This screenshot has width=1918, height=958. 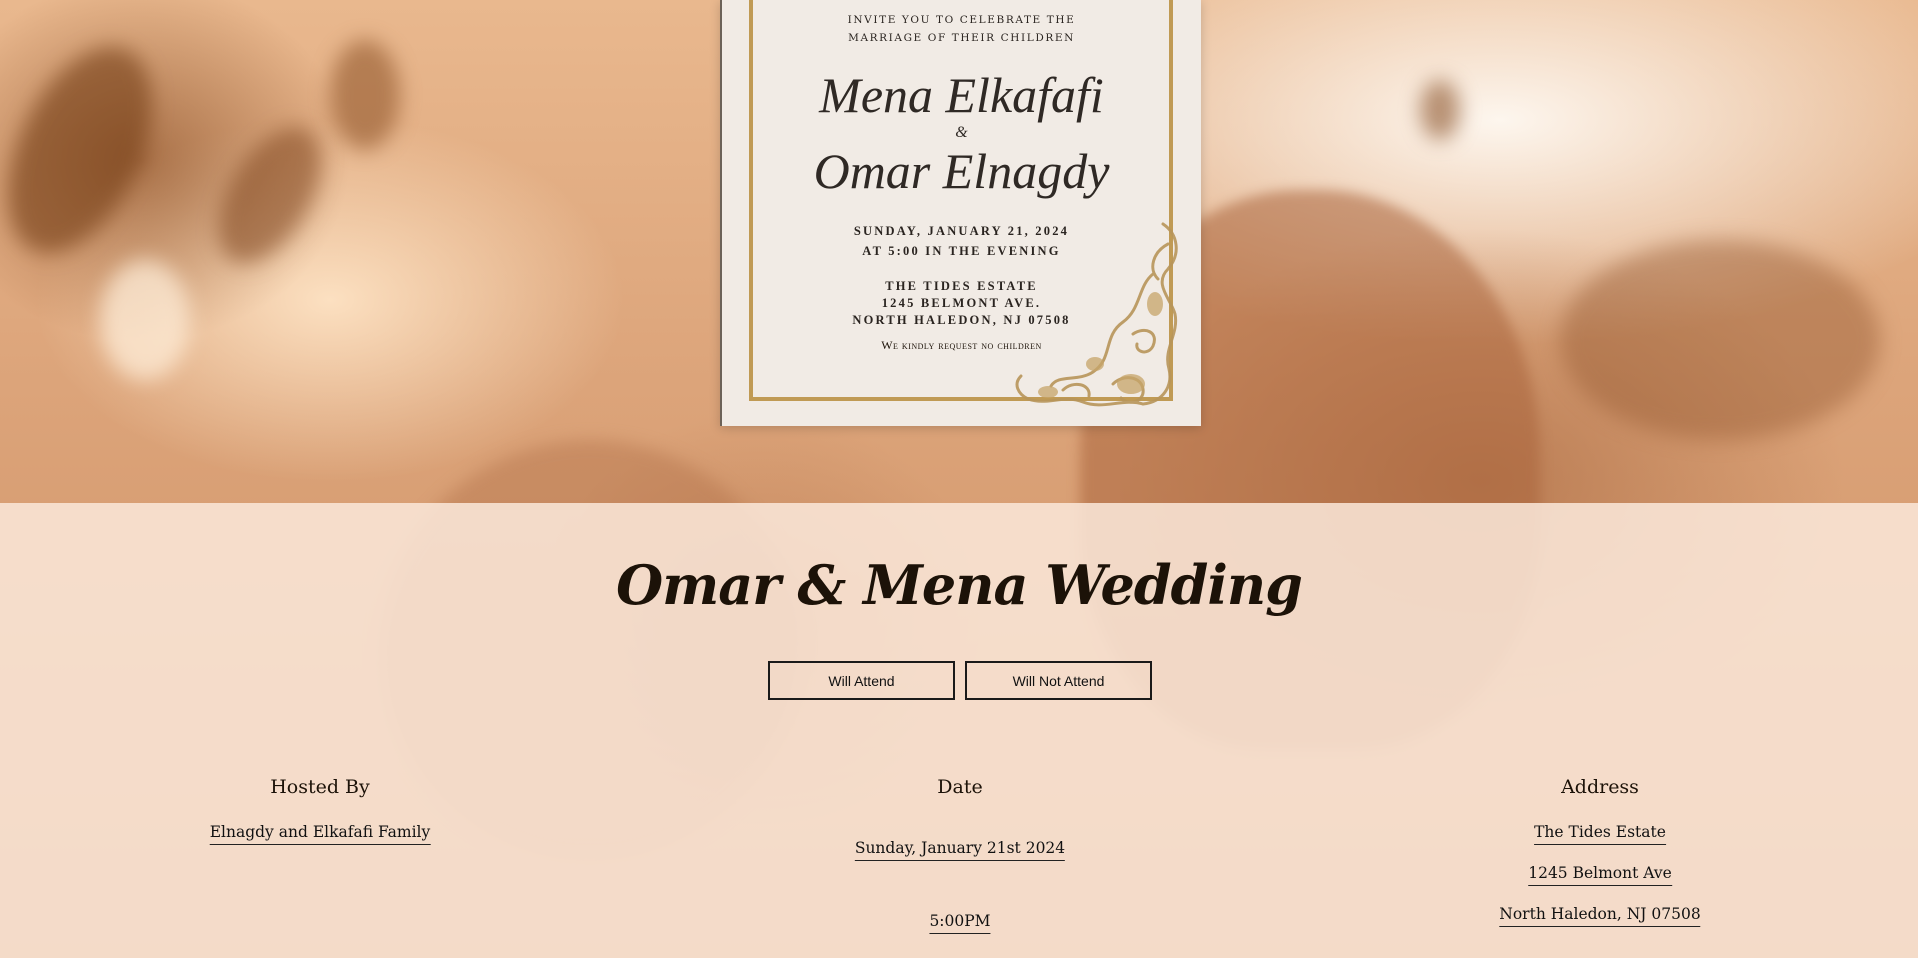 I want to click on invite-name-2: Omar Elnagdy, so click(x=961, y=171).